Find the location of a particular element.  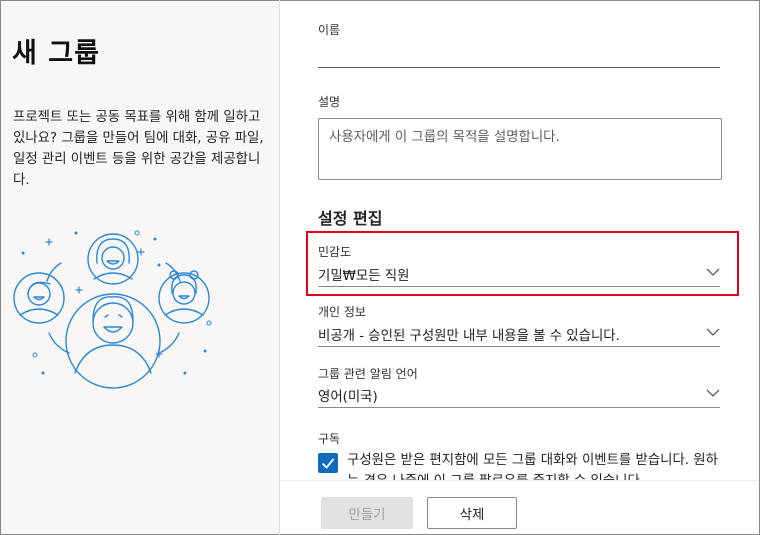

language-dropdown: 영어(미국) is located at coordinates (519, 395).